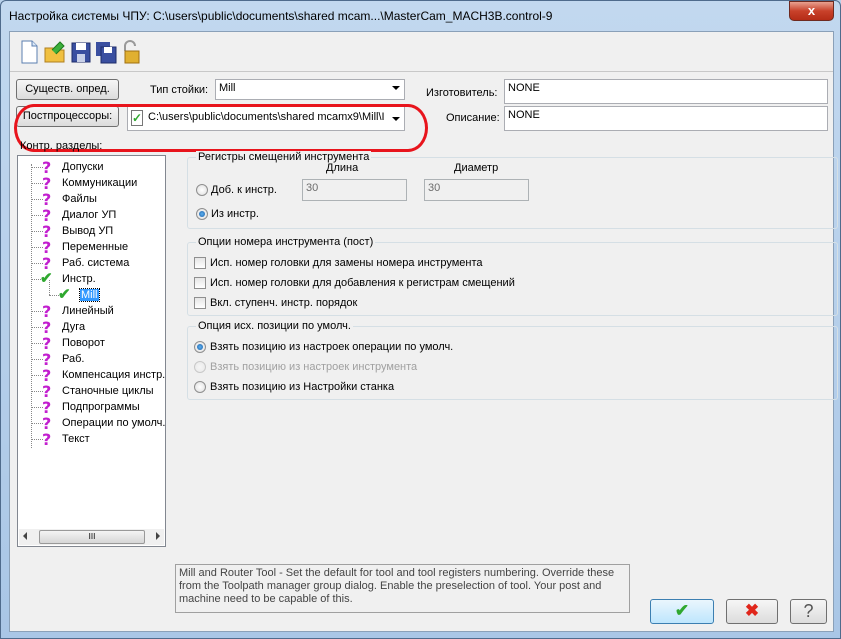 This screenshot has width=841, height=639. I want to click on cancel-button: ✖, so click(752, 611).